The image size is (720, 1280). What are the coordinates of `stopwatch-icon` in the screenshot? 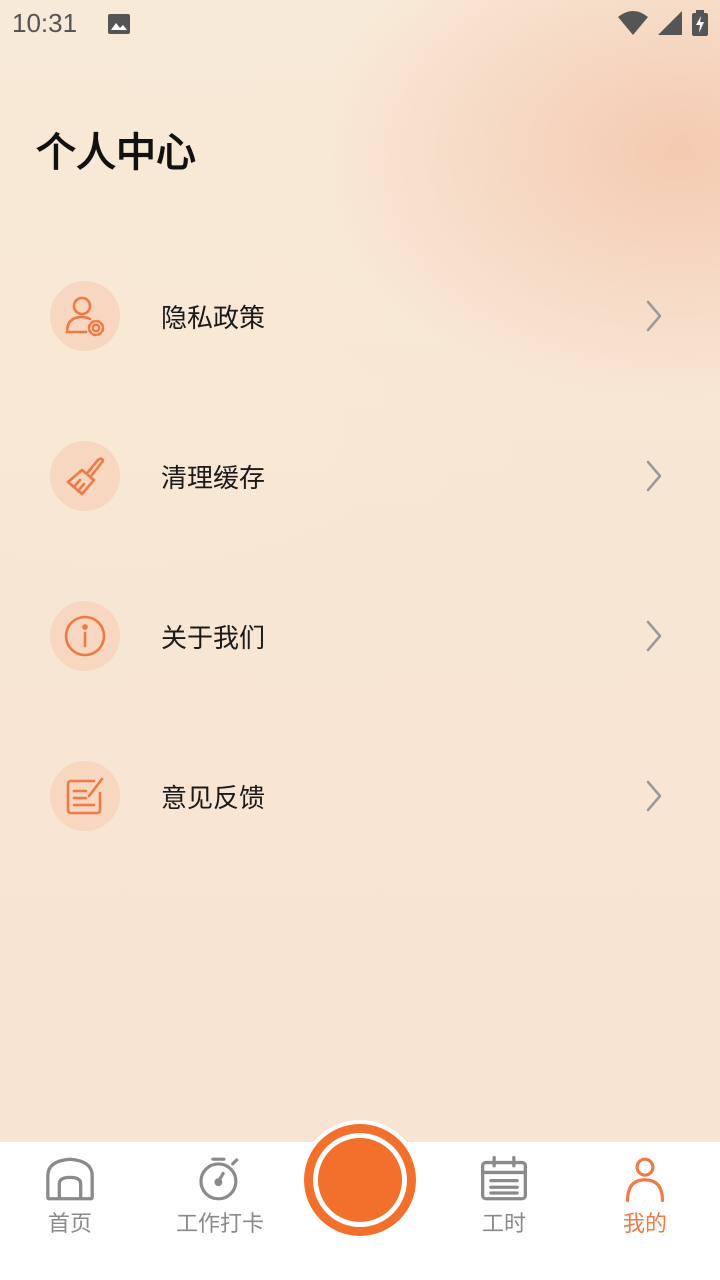 It's located at (219, 1179).